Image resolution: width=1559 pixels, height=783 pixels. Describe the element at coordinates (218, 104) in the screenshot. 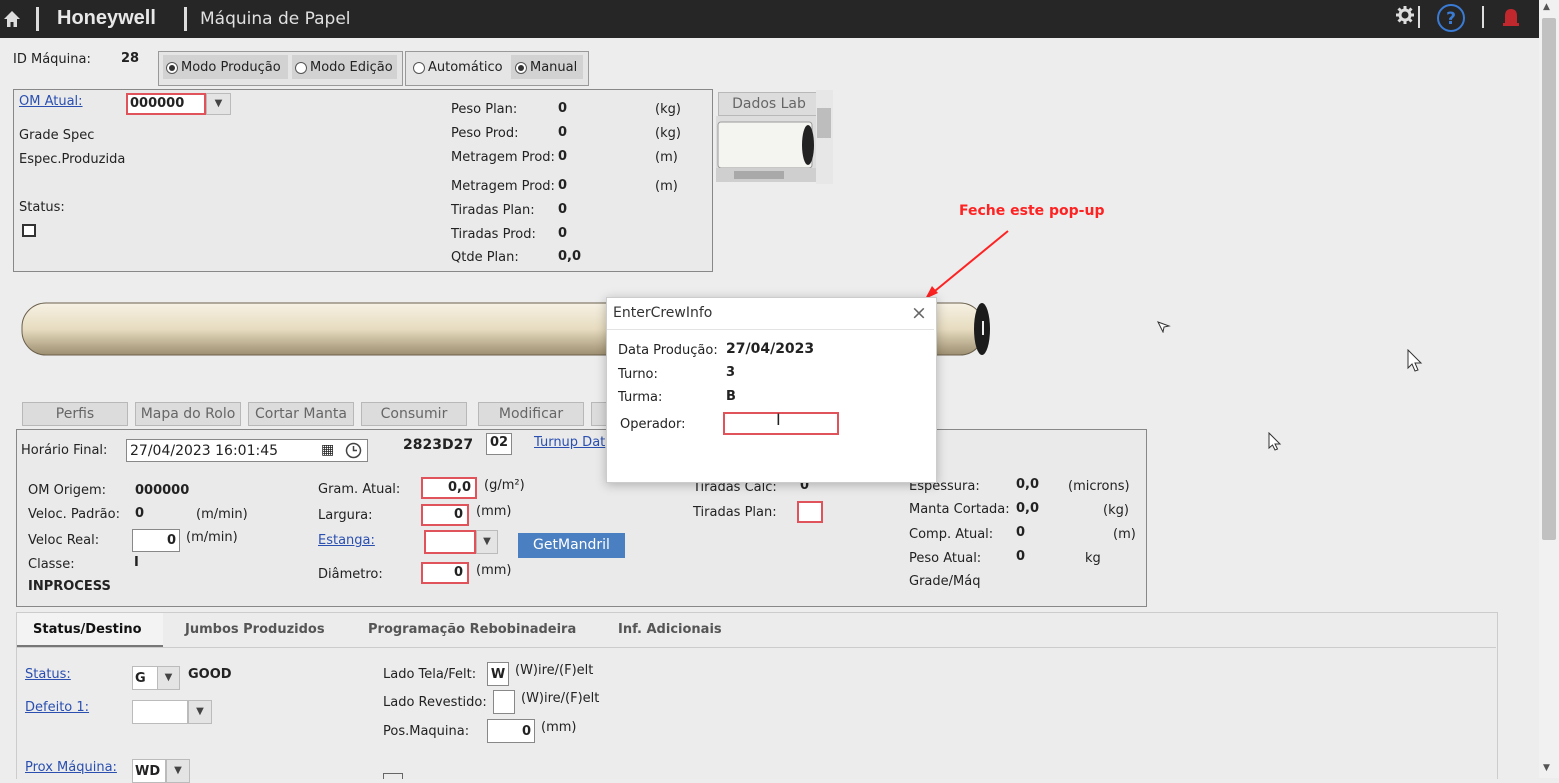

I see `om-dropdown-chevron-icon: ▼` at that location.